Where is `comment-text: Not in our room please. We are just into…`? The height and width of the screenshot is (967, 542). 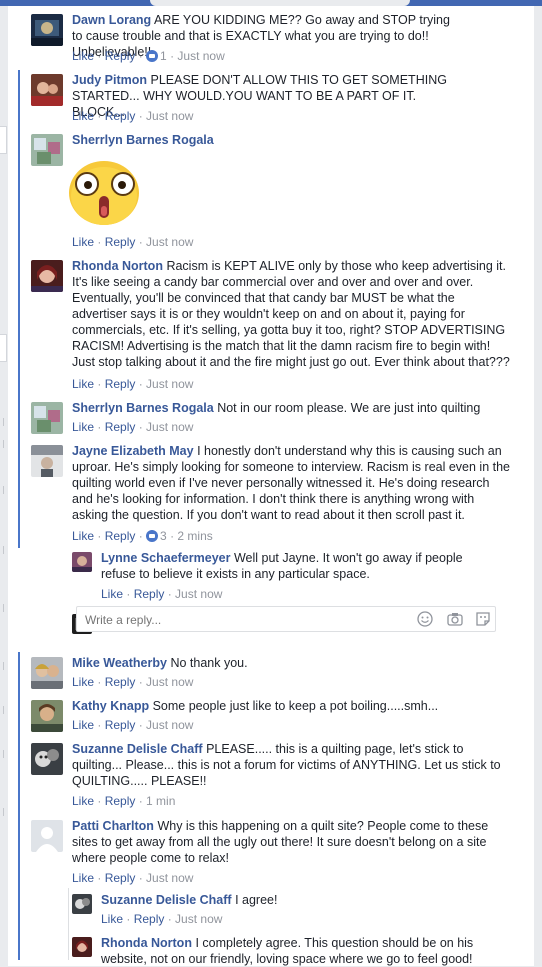
comment-text: Not in our room please. We are just into… is located at coordinates (349, 408).